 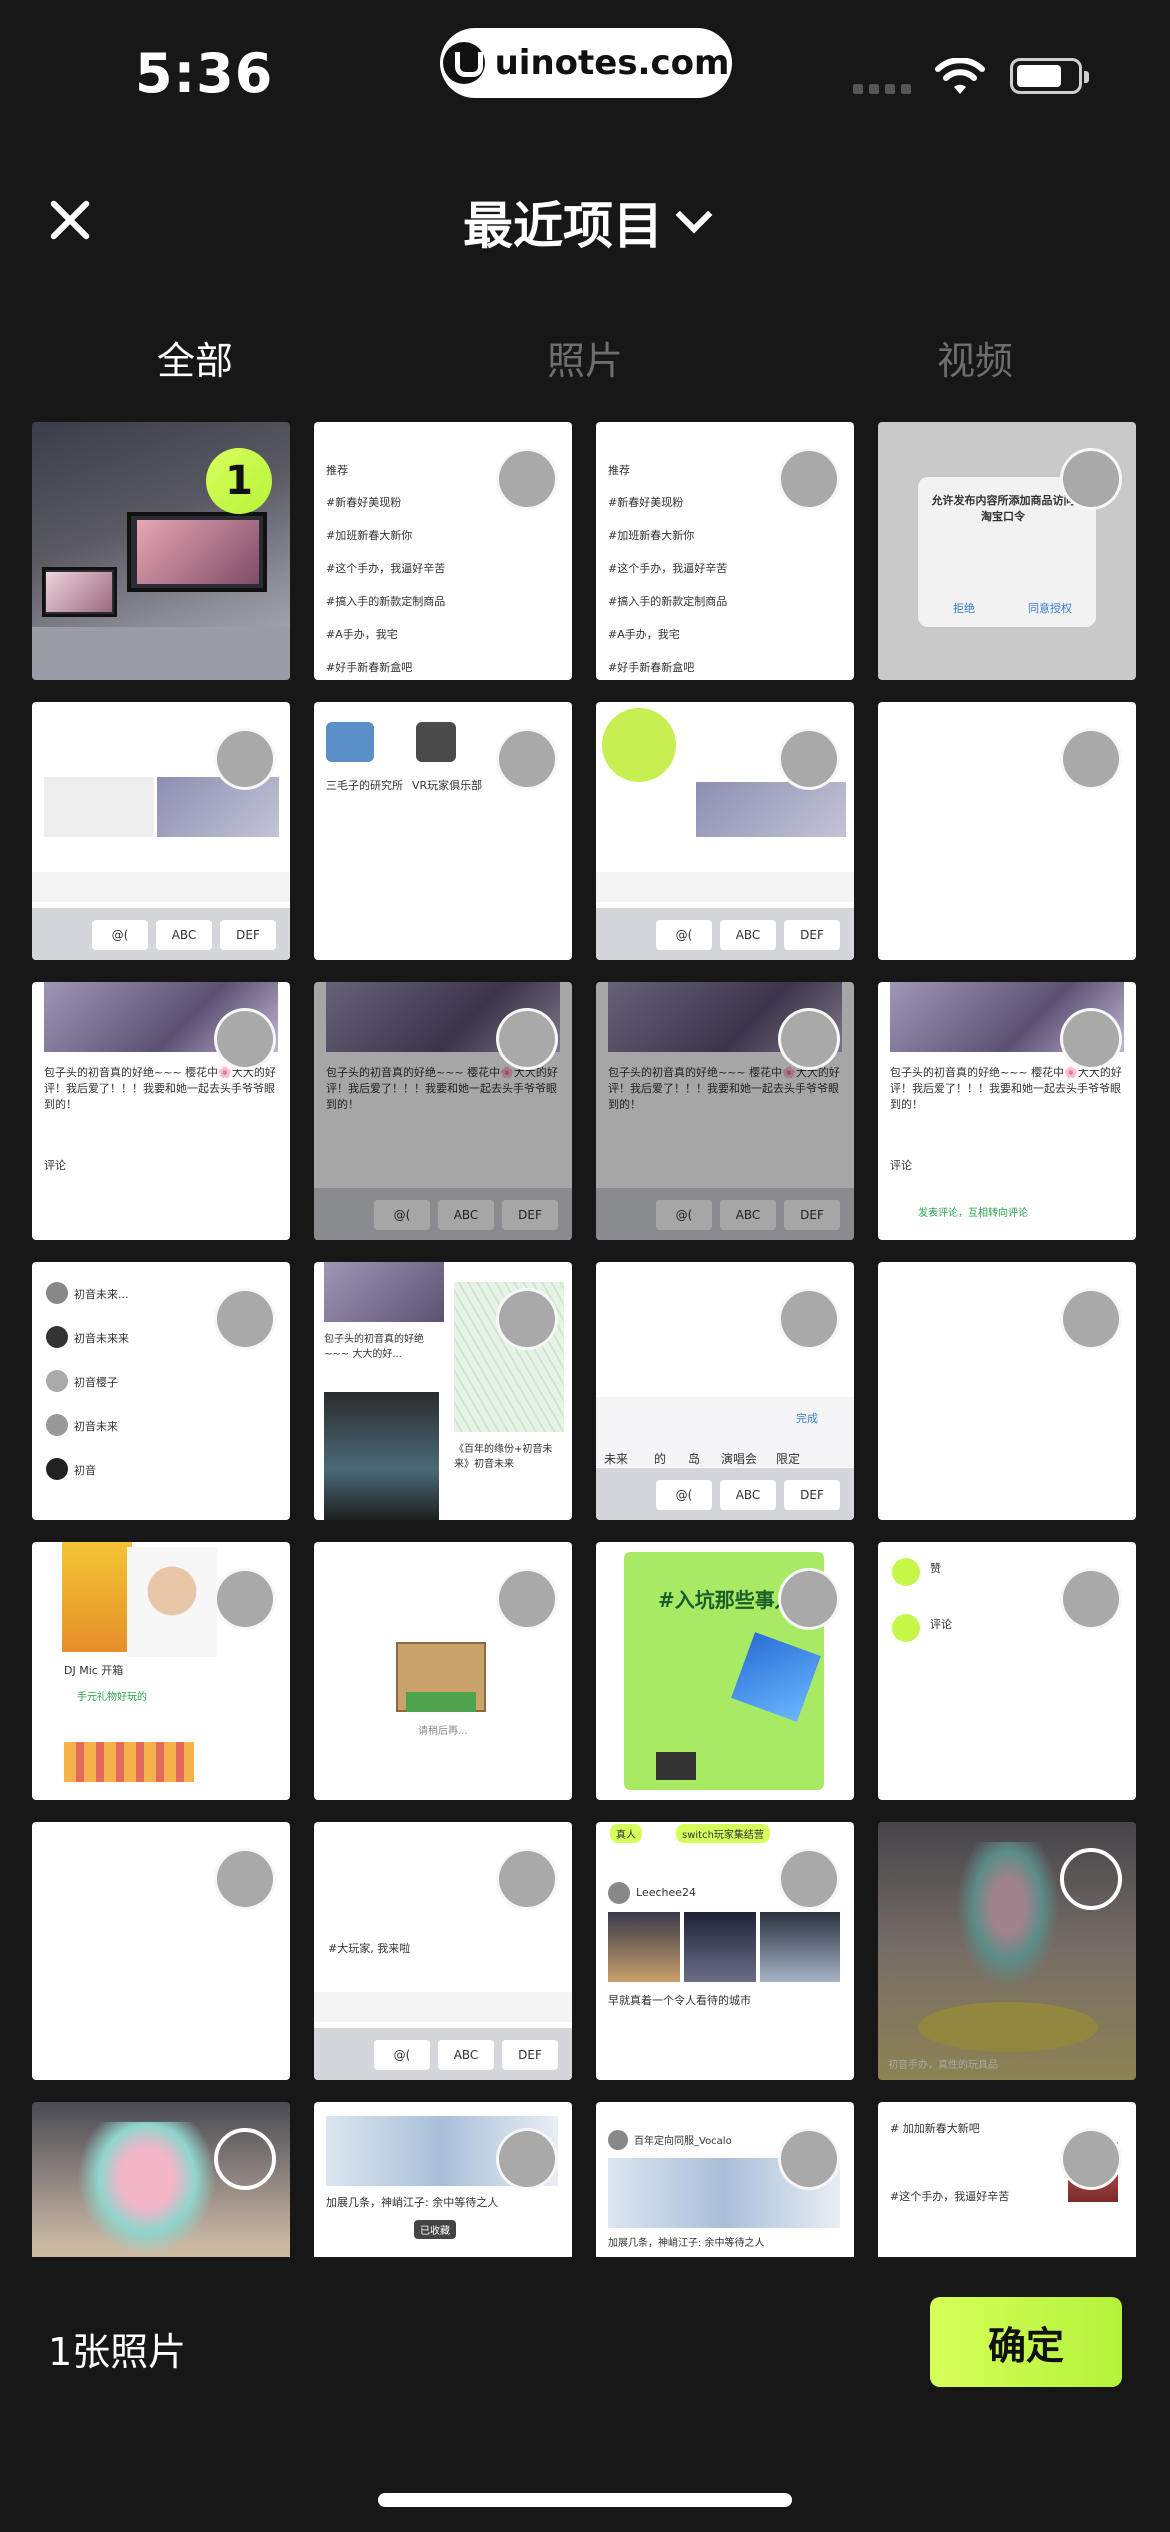 I want to click on url-text: uinotes.com, so click(x=612, y=63).